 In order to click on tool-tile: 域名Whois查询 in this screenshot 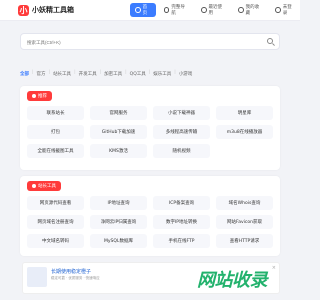, I will do `click(244, 203)`.